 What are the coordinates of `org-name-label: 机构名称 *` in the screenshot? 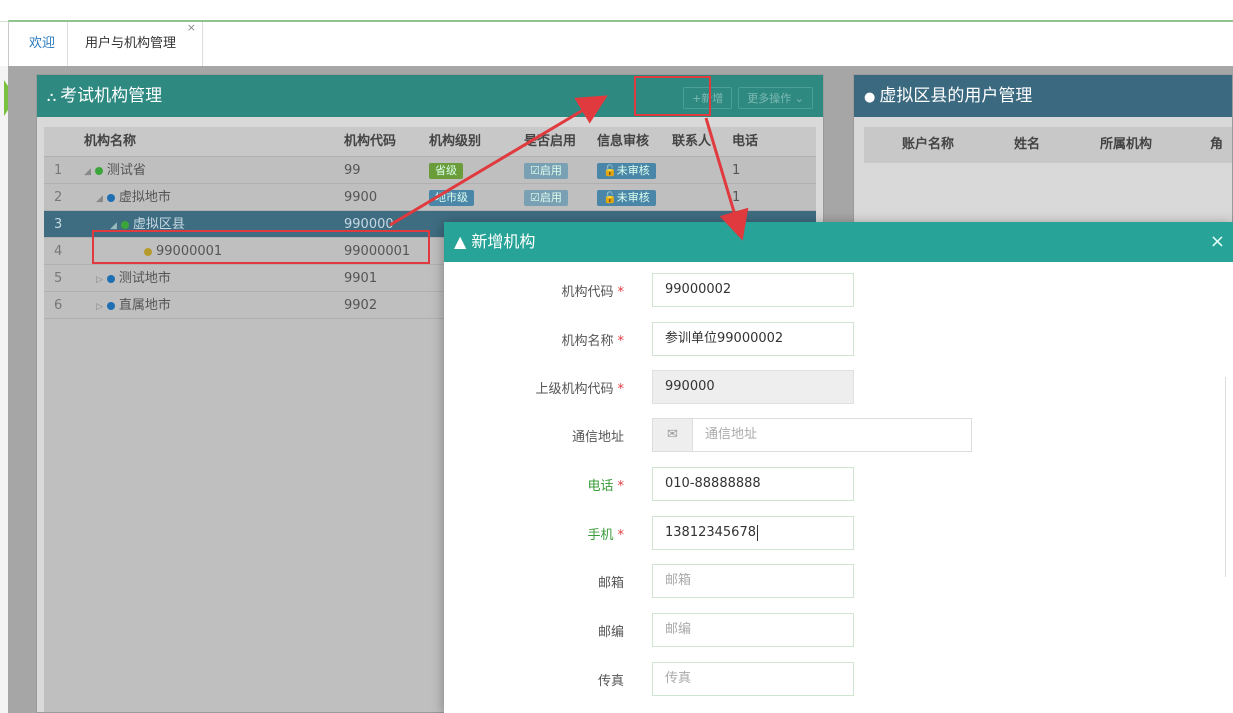 It's located at (592, 341).